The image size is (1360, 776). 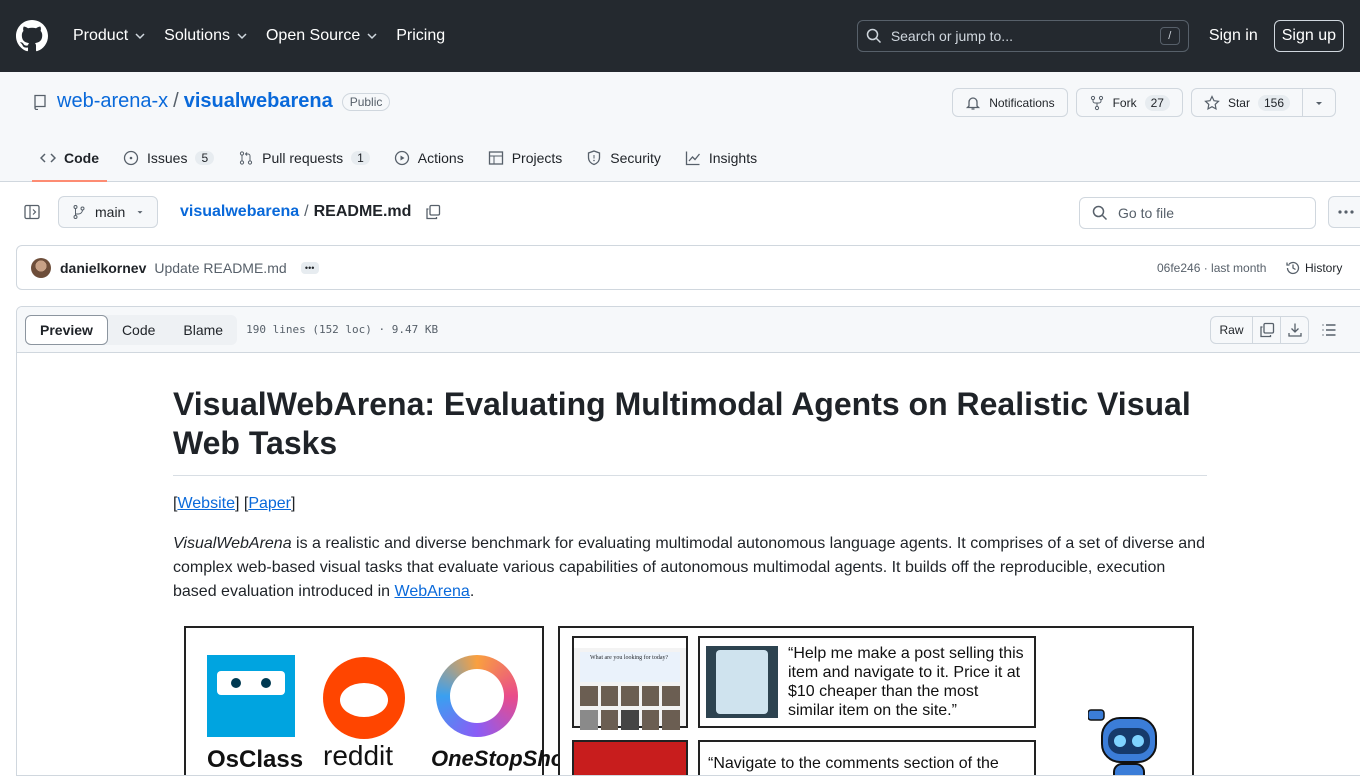 What do you see at coordinates (1197, 213) in the screenshot?
I see `go-to-file-input: Go to file` at bounding box center [1197, 213].